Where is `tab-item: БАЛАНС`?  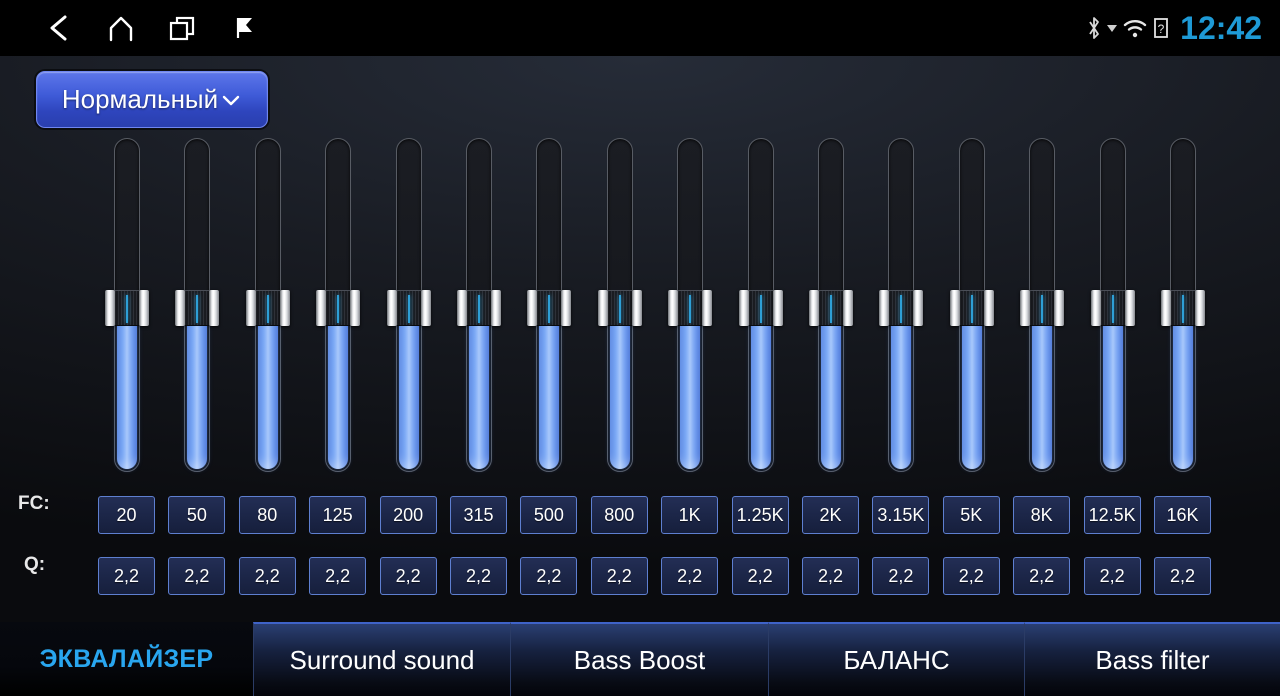
tab-item: БАЛАНС is located at coordinates (896, 659).